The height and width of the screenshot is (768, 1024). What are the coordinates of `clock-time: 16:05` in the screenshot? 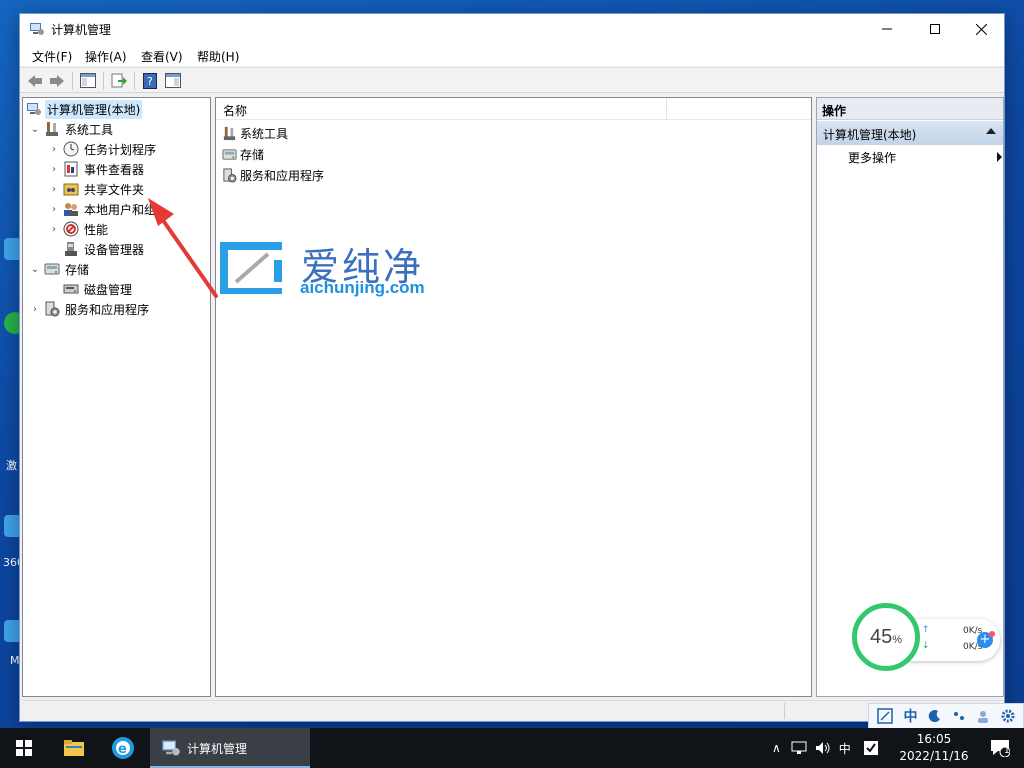 It's located at (934, 739).